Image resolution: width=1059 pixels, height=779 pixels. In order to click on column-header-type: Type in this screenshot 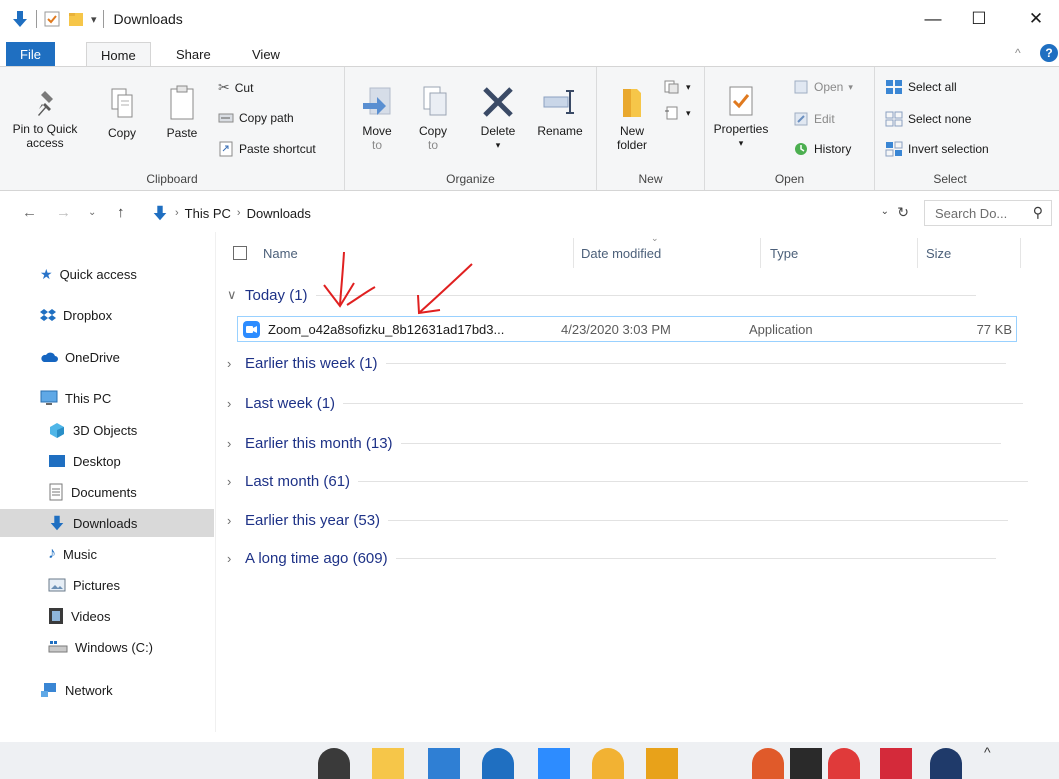, I will do `click(784, 253)`.